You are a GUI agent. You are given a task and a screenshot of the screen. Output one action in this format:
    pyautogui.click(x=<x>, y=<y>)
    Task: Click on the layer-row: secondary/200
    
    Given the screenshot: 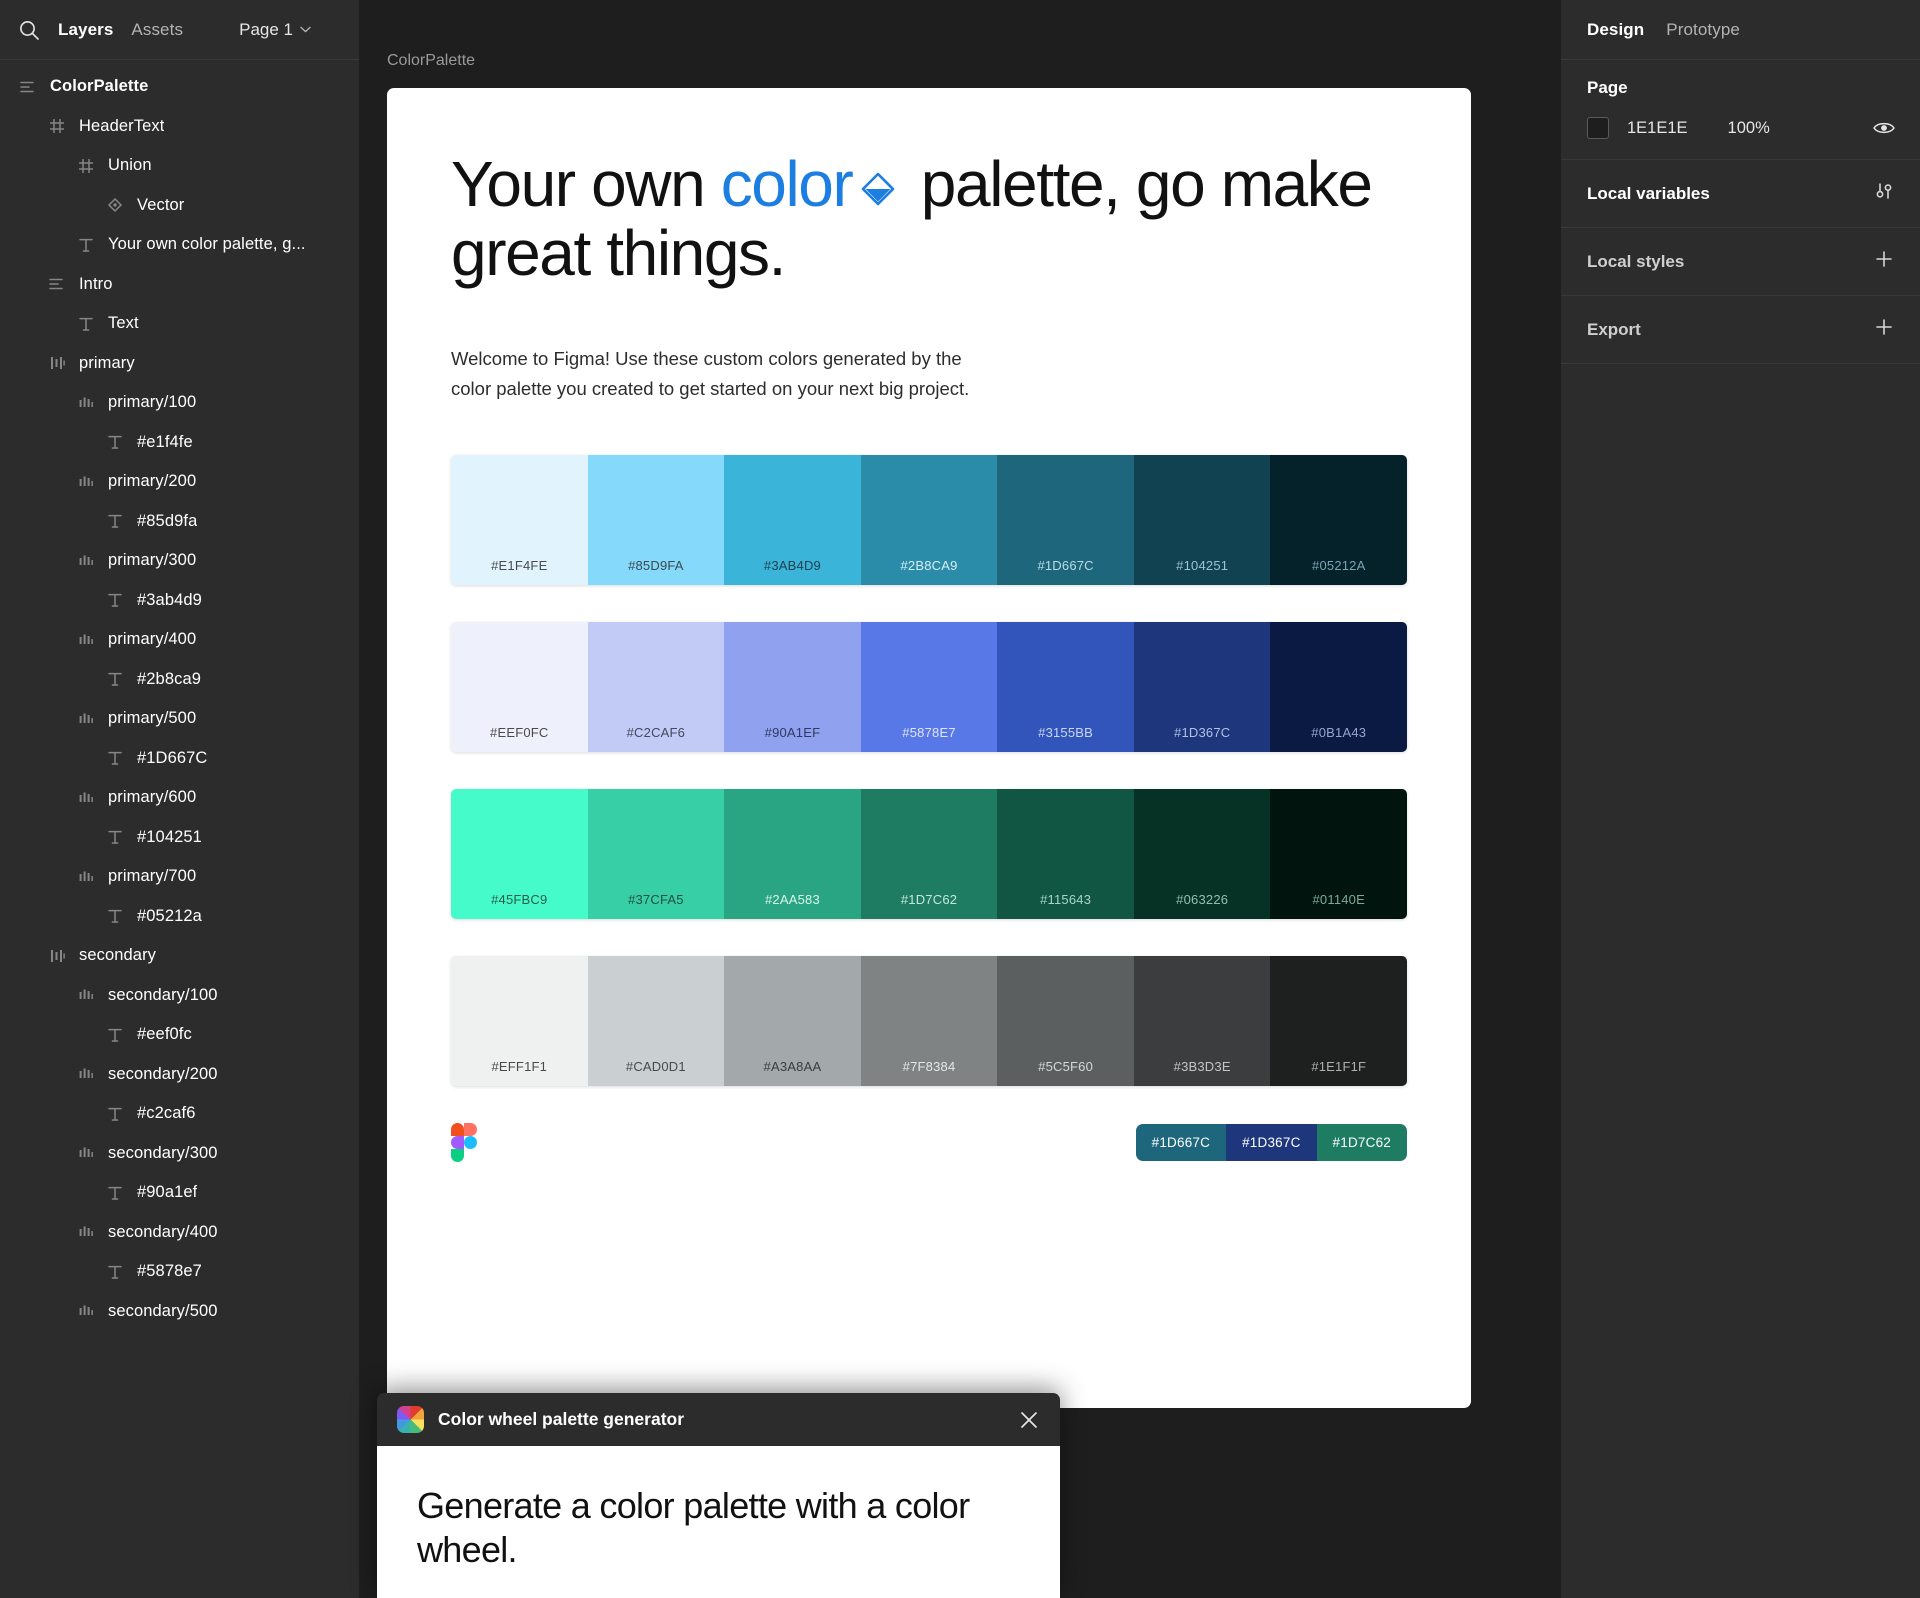 What is the action you would take?
    pyautogui.click(x=179, y=1075)
    